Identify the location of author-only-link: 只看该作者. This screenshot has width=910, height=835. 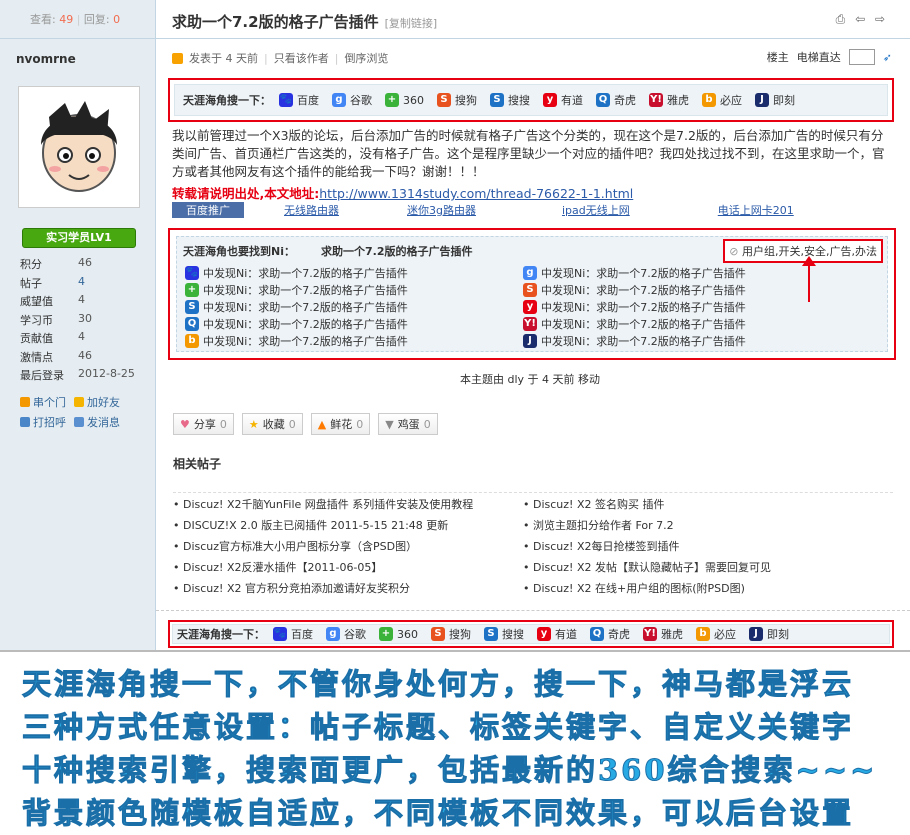
(301, 58).